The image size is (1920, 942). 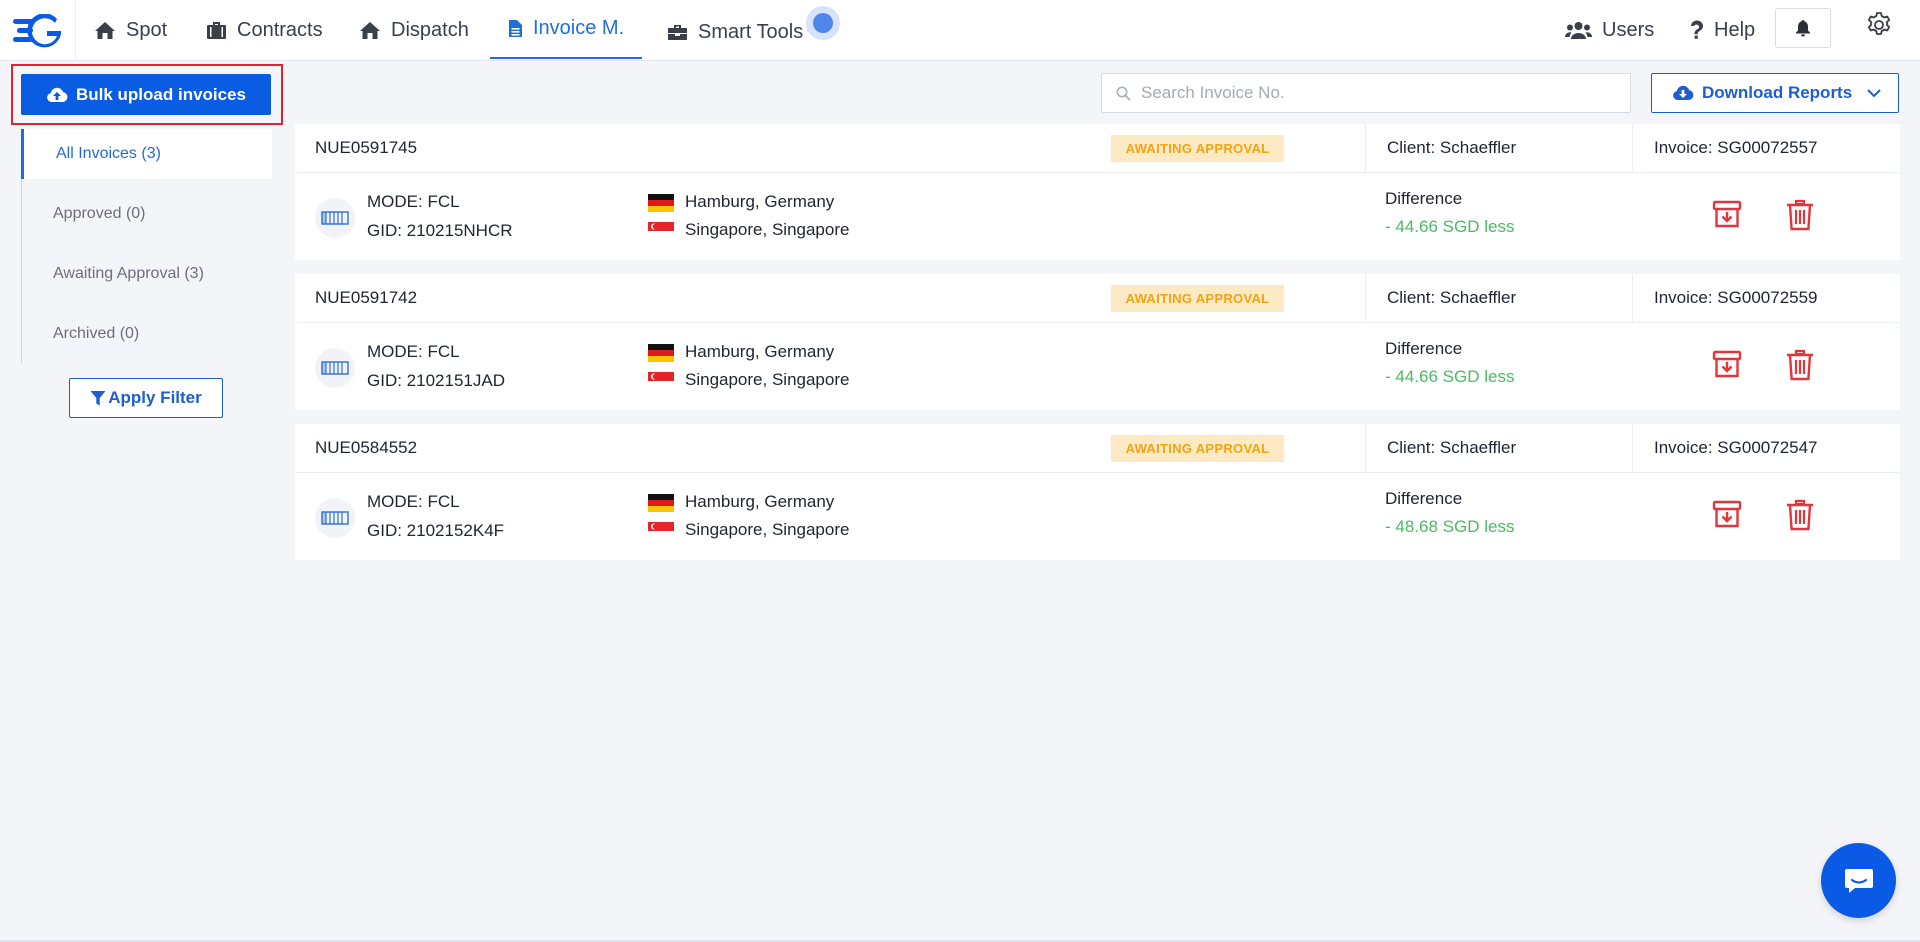 What do you see at coordinates (823, 23) in the screenshot?
I see `cursor-indicator` at bounding box center [823, 23].